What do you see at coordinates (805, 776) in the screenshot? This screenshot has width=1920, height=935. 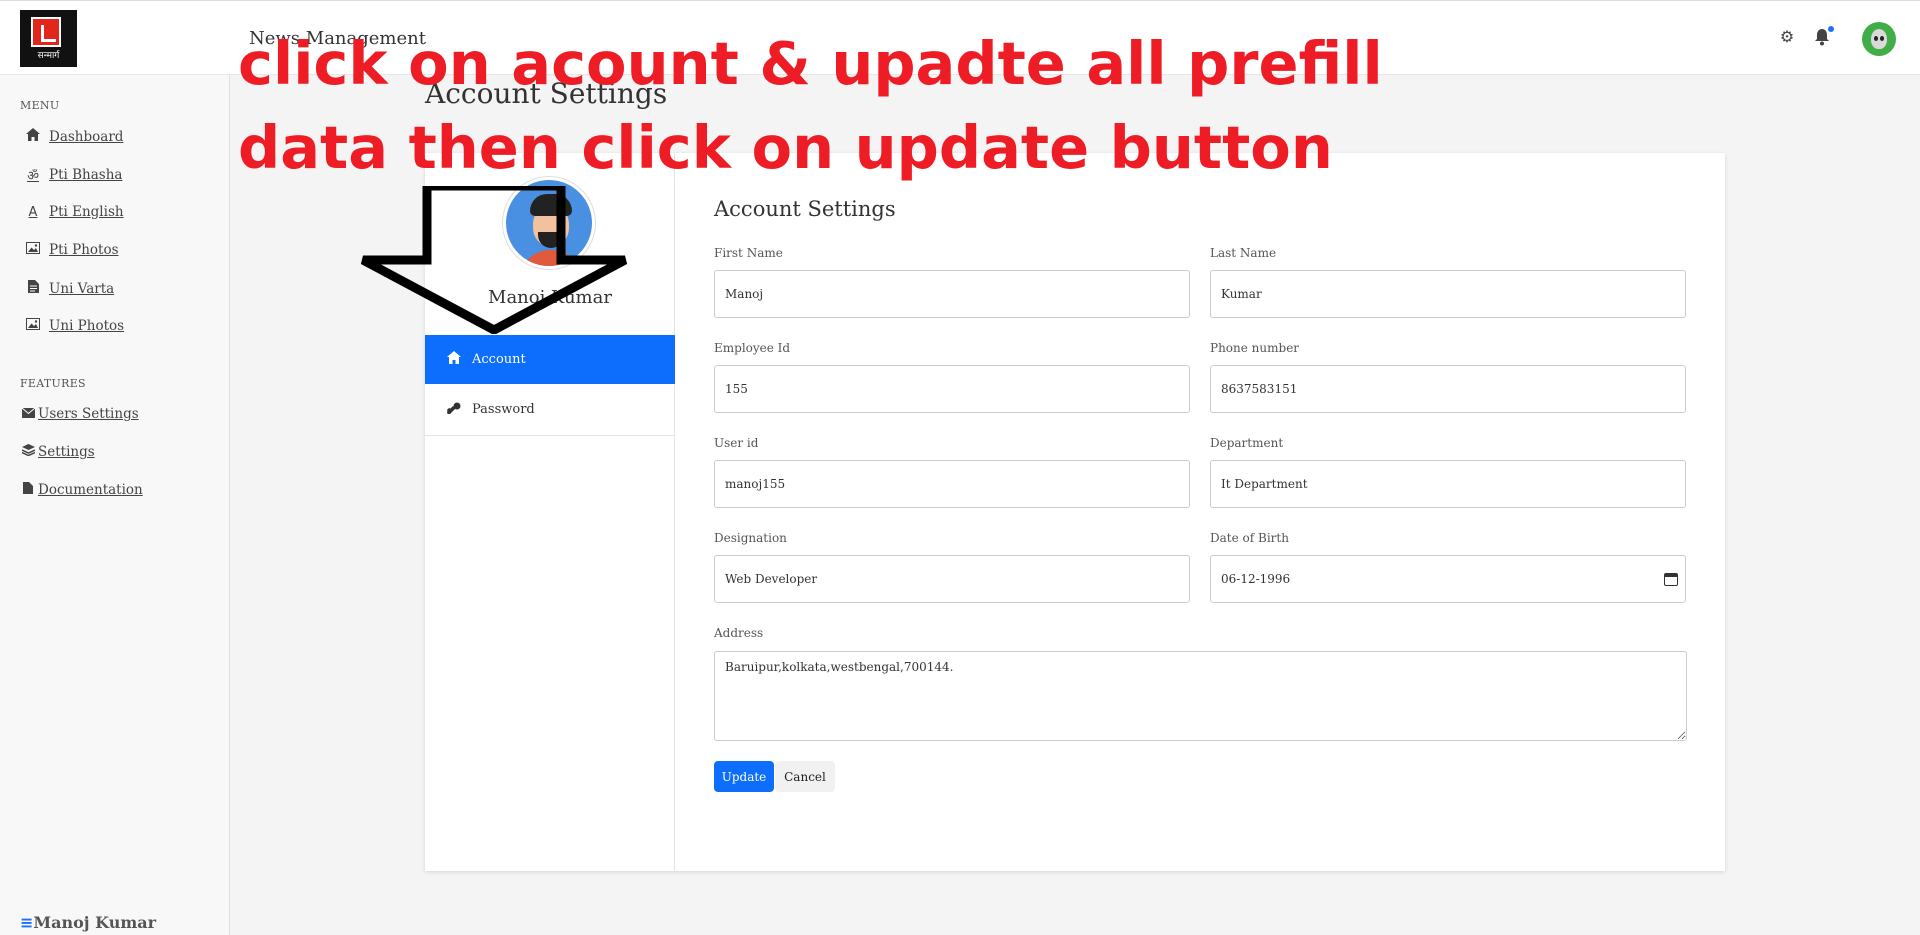 I see `cancel-button: Cancel` at bounding box center [805, 776].